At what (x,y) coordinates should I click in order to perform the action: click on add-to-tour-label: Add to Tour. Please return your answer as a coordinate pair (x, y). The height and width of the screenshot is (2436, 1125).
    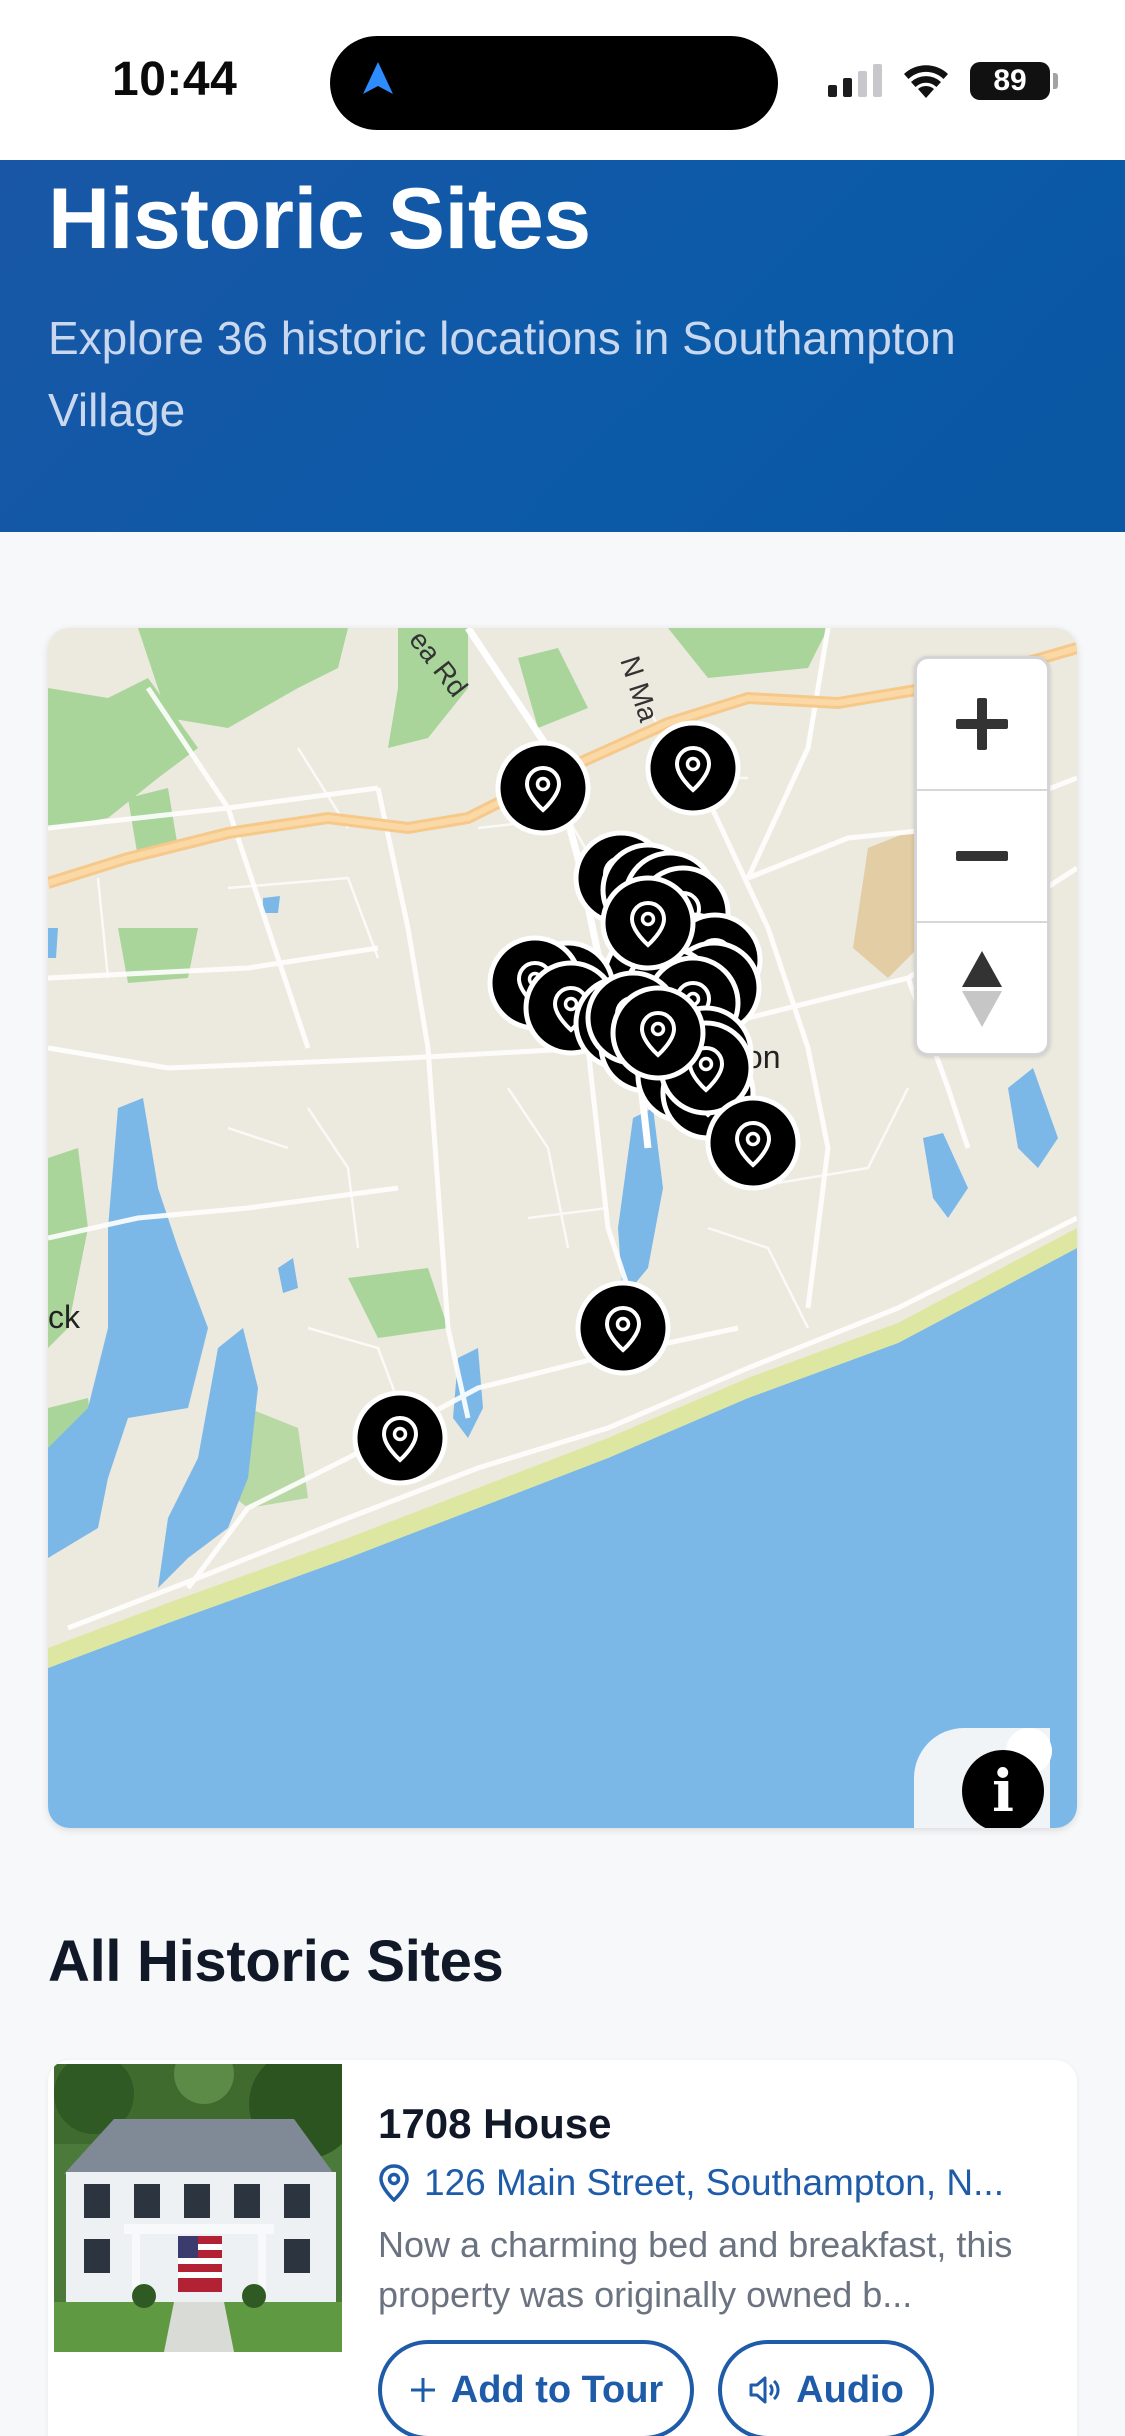
    Looking at the image, I should click on (557, 2389).